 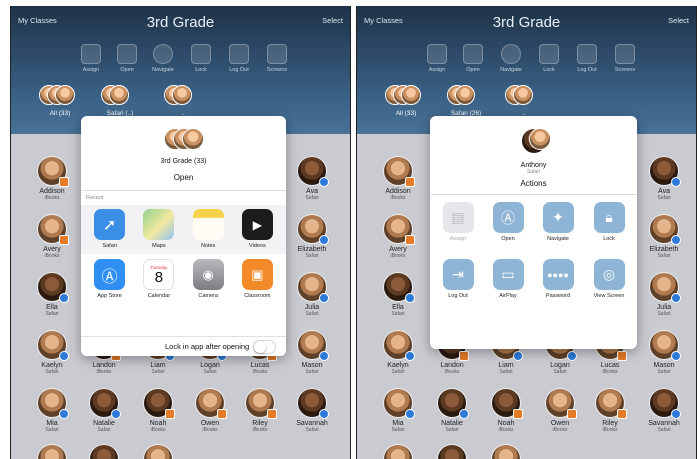 What do you see at coordinates (625, 54) in the screenshot?
I see `screens-icon` at bounding box center [625, 54].